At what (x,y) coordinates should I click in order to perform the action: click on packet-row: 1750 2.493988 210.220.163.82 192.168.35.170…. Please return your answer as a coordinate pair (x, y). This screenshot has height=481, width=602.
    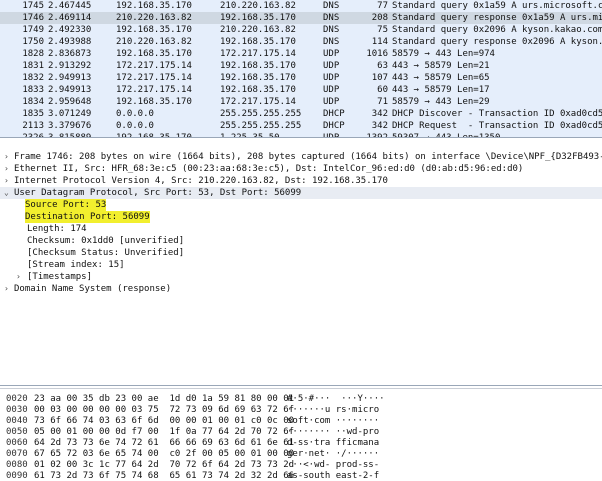
    Looking at the image, I should click on (301, 42).